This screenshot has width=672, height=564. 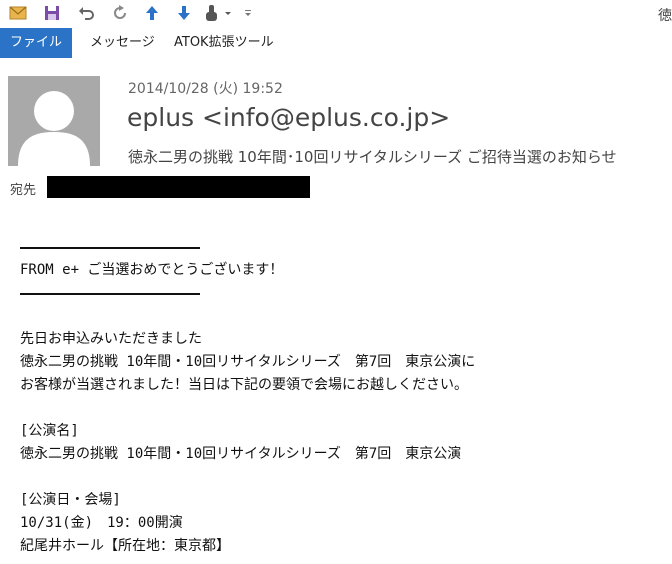 I want to click on tab-file: ファイル, so click(x=36, y=43).